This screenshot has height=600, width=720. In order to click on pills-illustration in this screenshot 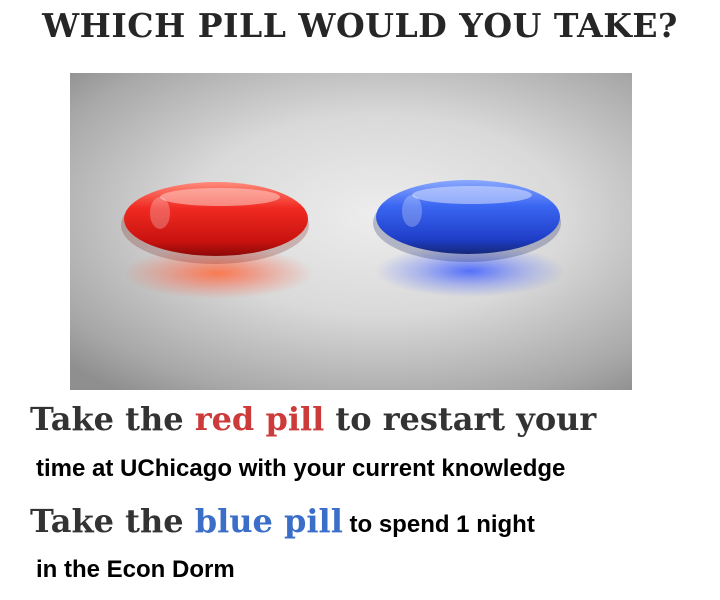, I will do `click(343, 239)`.